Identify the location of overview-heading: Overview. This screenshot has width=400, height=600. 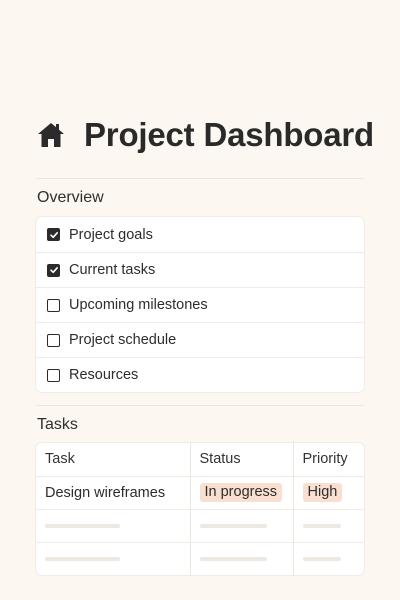
(70, 197).